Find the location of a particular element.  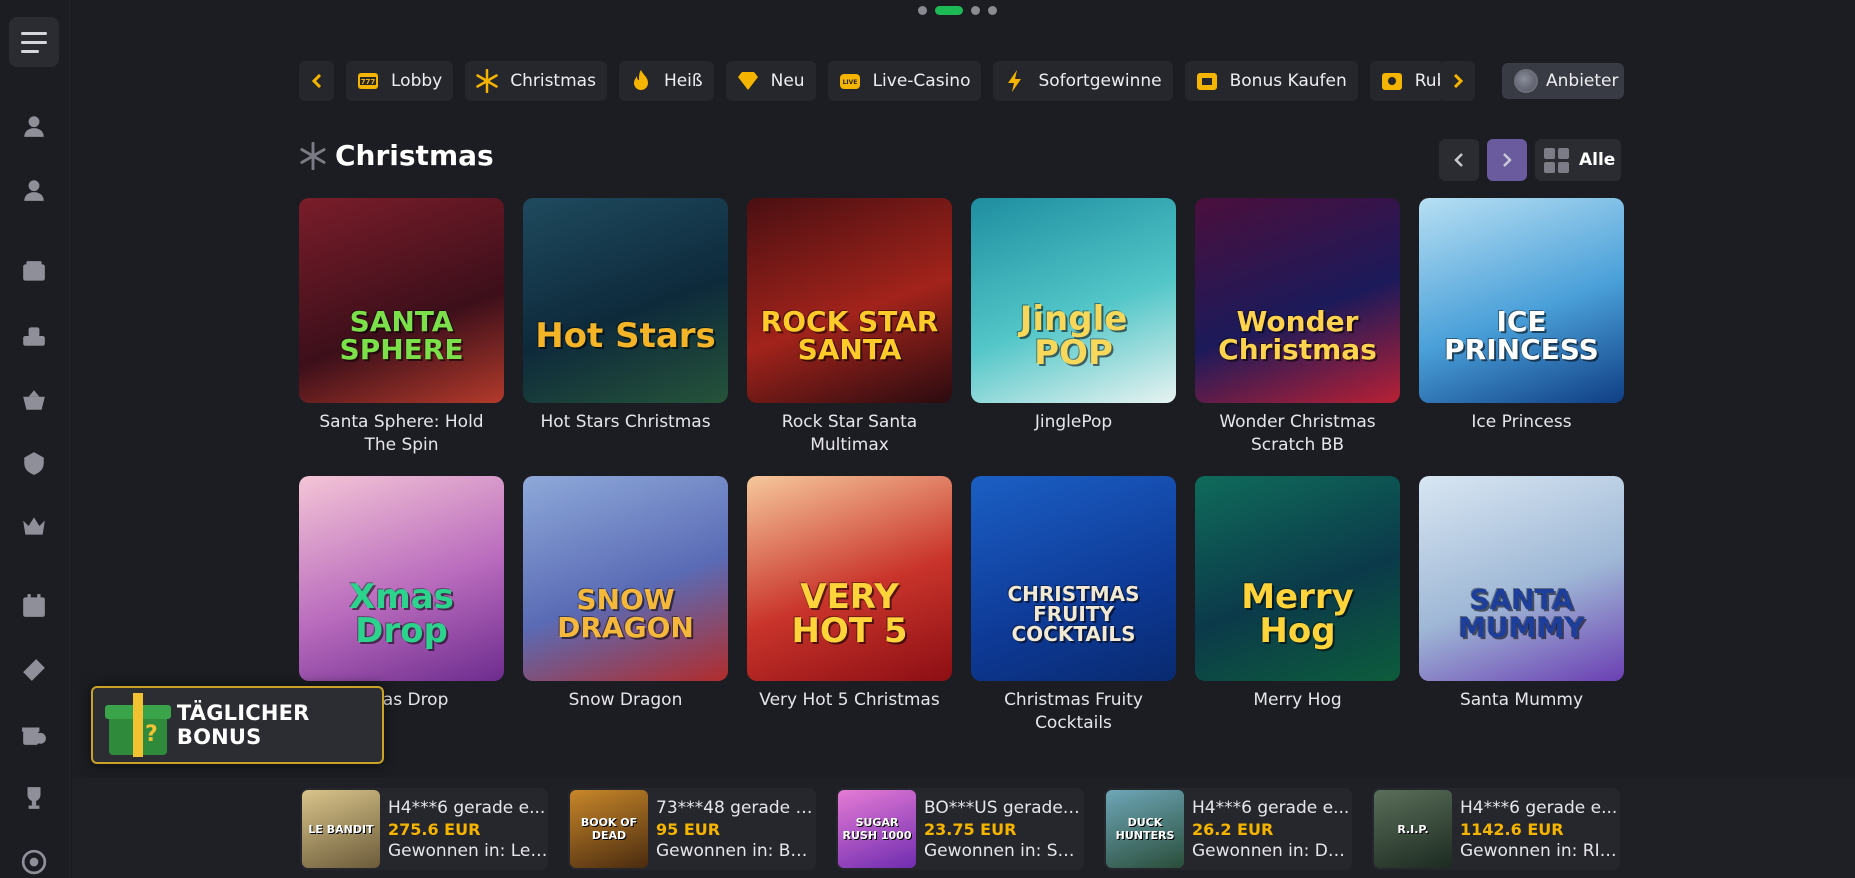

svg-text: 777 is located at coordinates (368, 82).